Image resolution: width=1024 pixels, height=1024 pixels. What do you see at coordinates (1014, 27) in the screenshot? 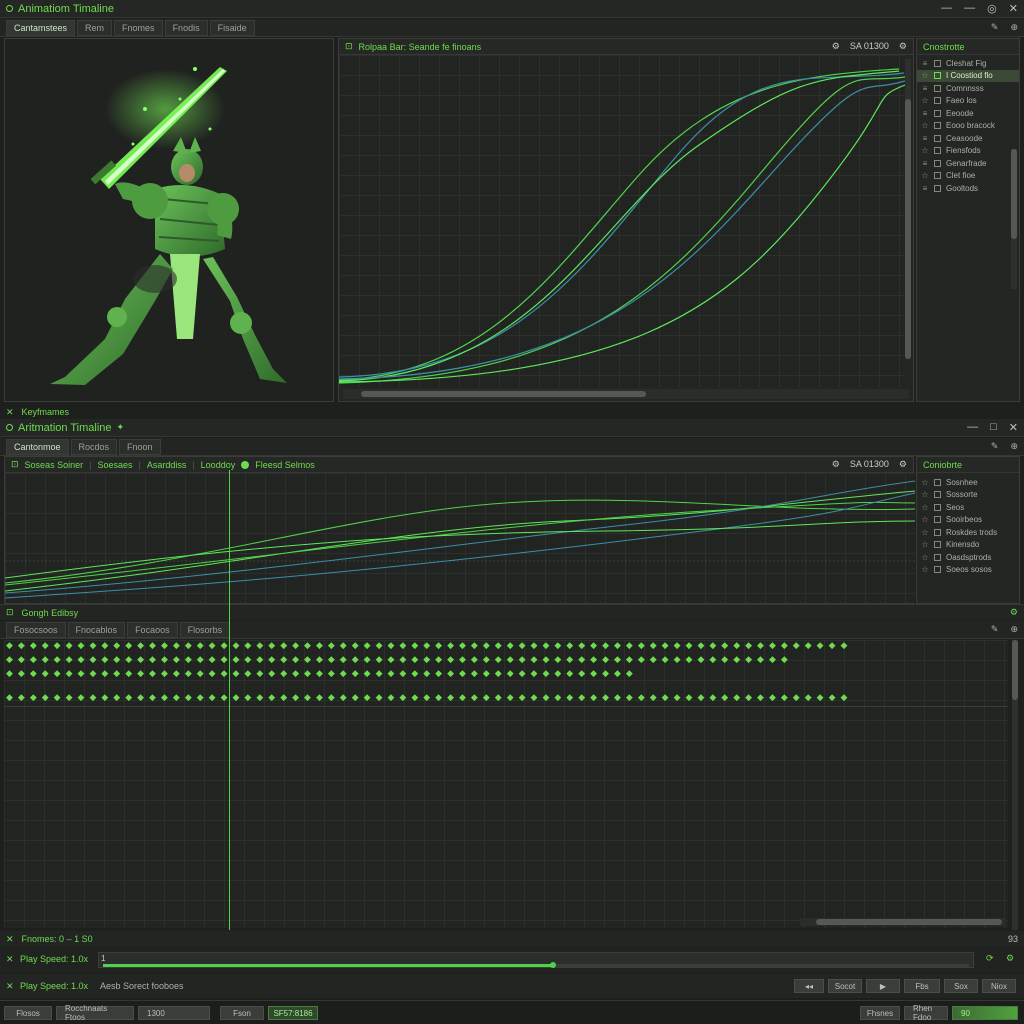
I see `pin-icon: ⊕` at bounding box center [1014, 27].